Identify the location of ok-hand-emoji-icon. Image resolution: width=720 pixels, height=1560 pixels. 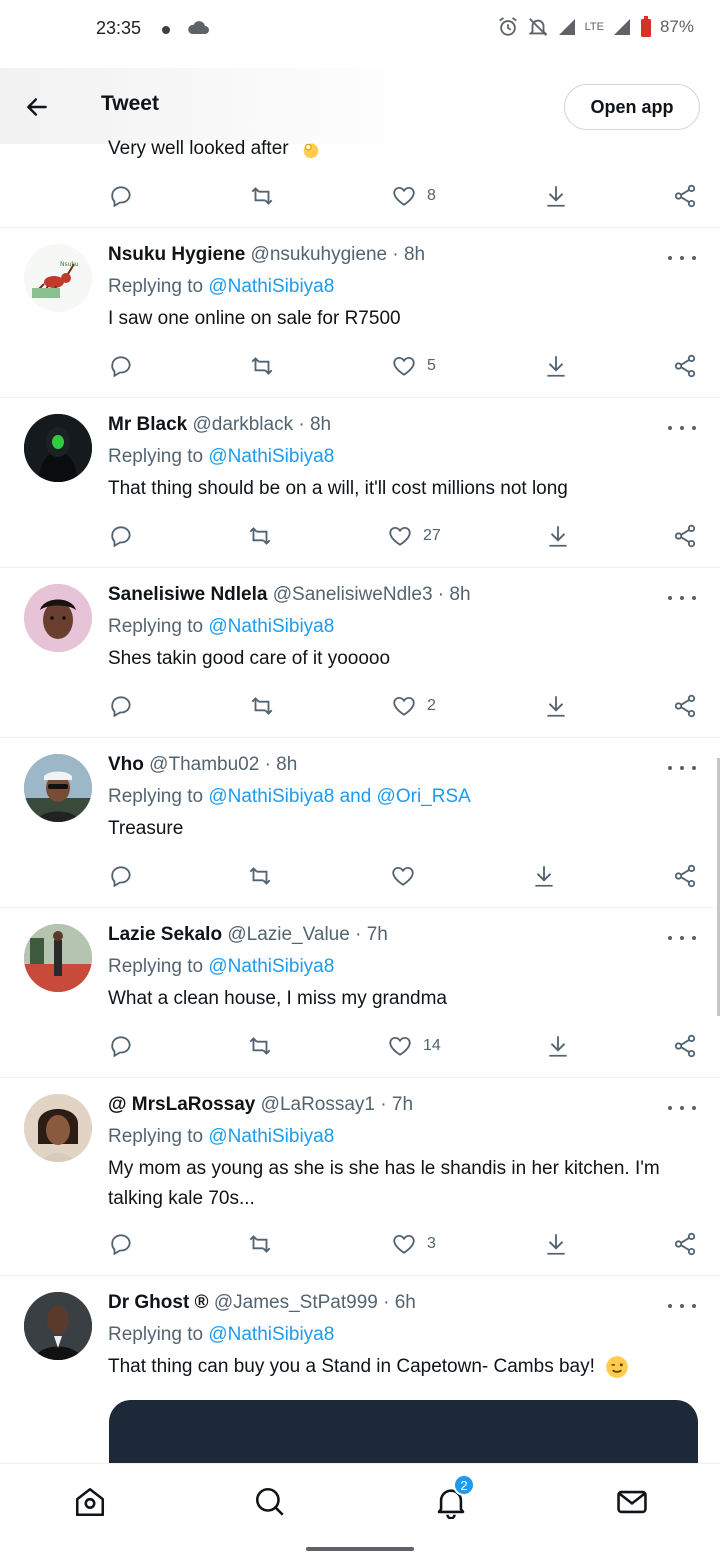
(311, 151).